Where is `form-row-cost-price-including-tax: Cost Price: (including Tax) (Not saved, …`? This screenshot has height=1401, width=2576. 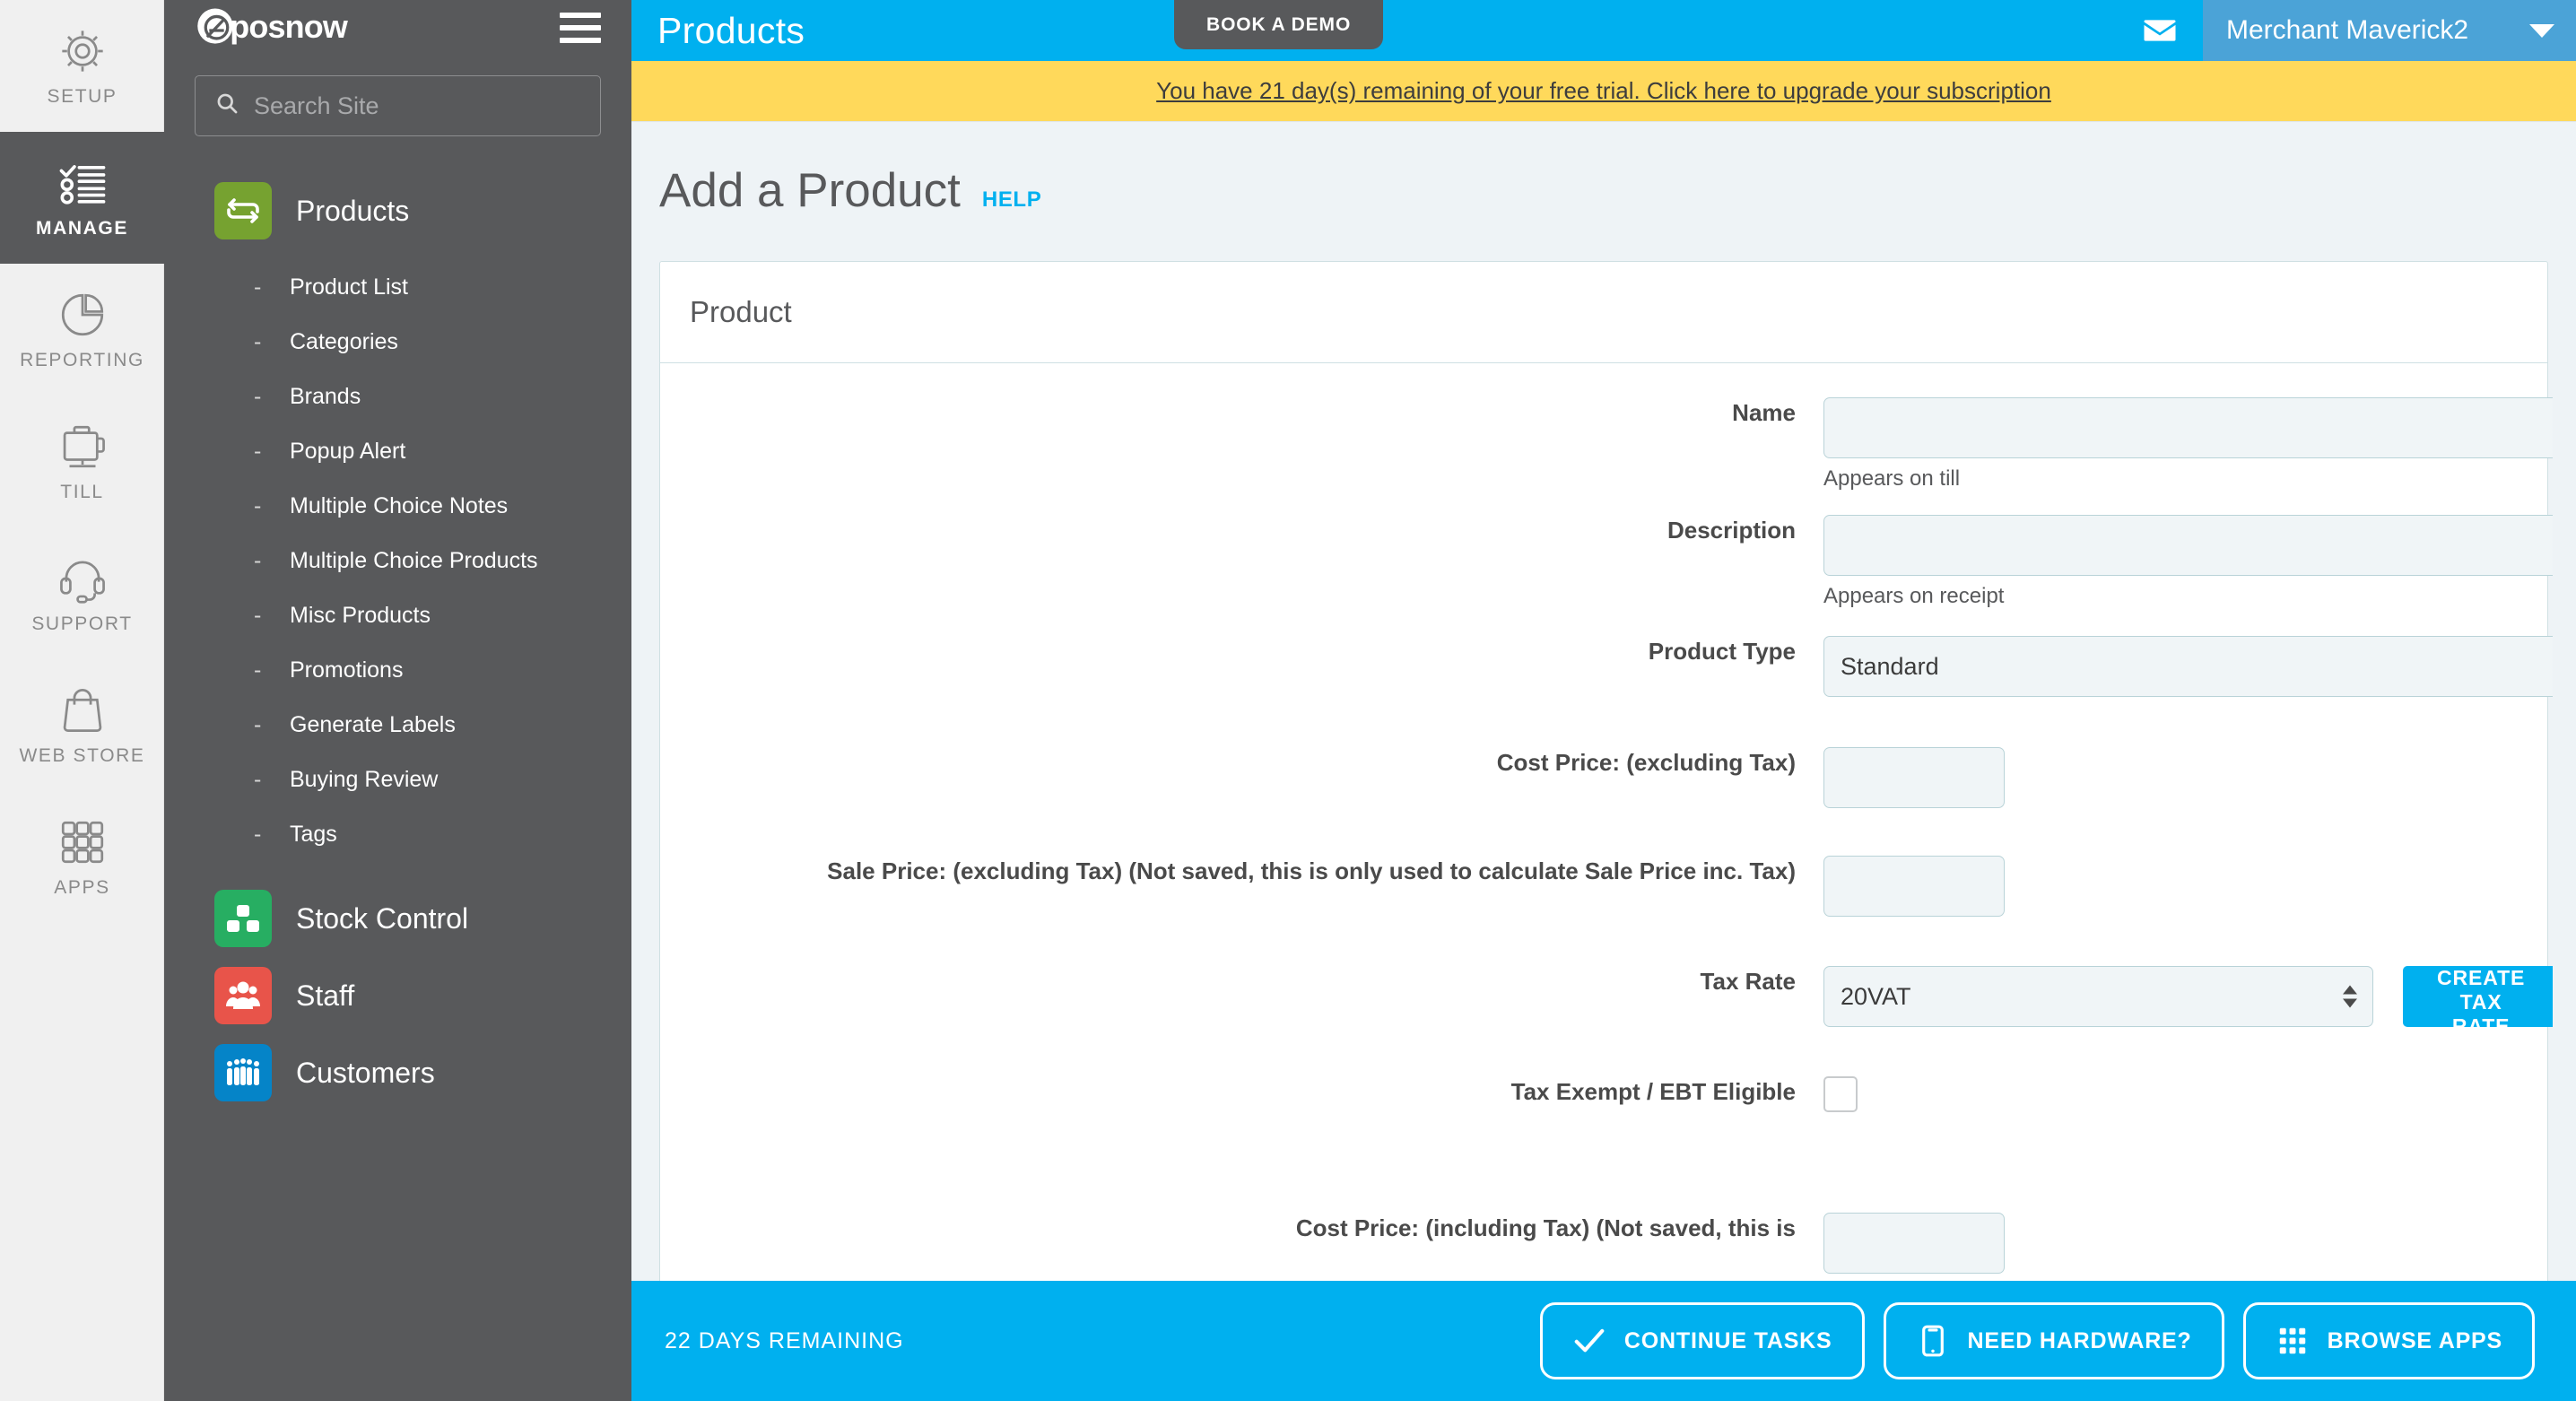 form-row-cost-price-including-tax: Cost Price: (including Tax) (Not saved, … is located at coordinates (1603, 1243).